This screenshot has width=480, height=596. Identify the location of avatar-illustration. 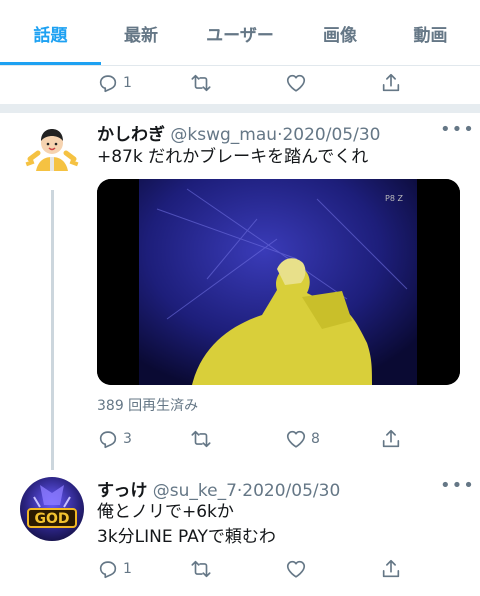
(52, 153).